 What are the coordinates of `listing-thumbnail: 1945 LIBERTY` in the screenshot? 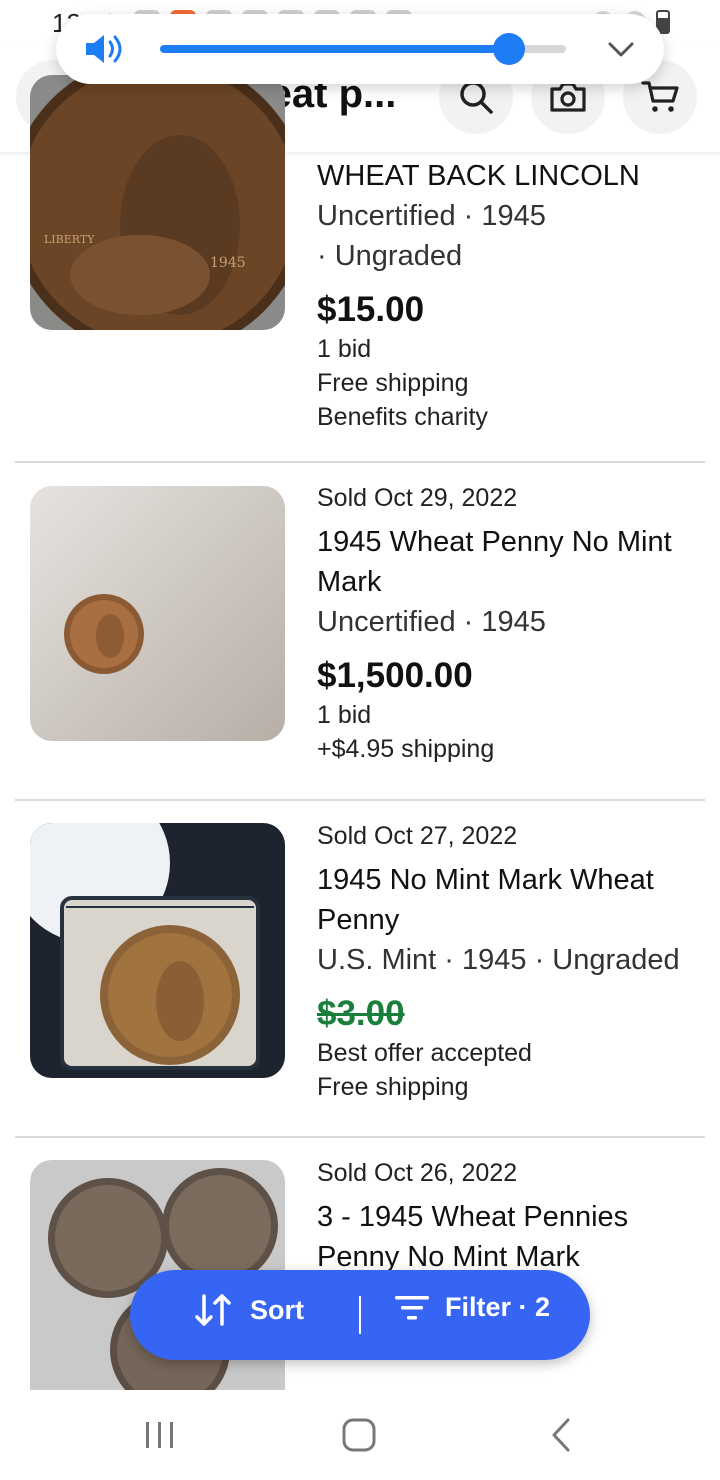 It's located at (157, 202).